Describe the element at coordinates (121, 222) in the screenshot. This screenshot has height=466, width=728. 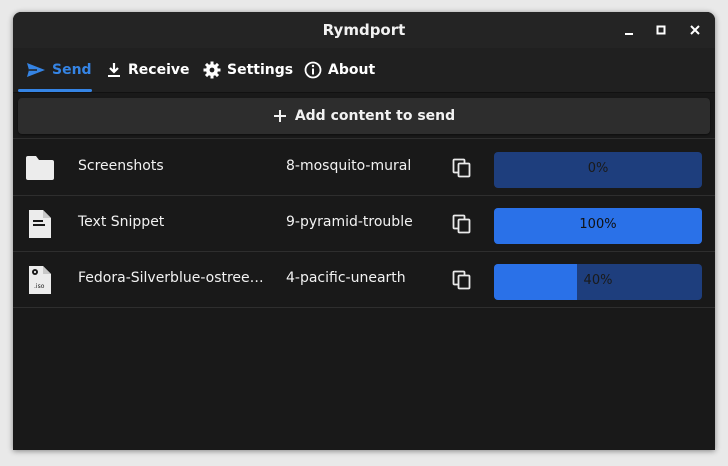
I see `item-name: Text Snippet` at that location.